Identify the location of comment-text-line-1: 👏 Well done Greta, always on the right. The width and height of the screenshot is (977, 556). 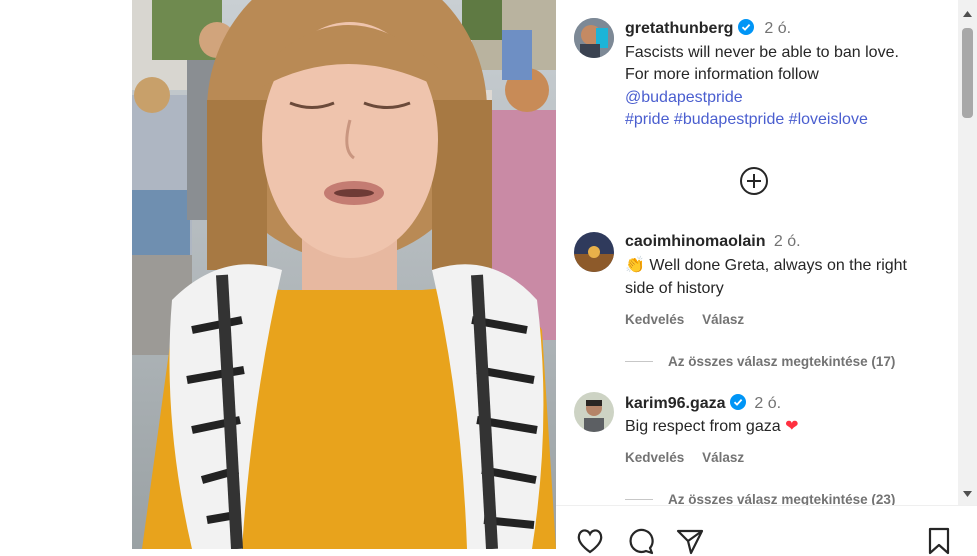
(766, 266).